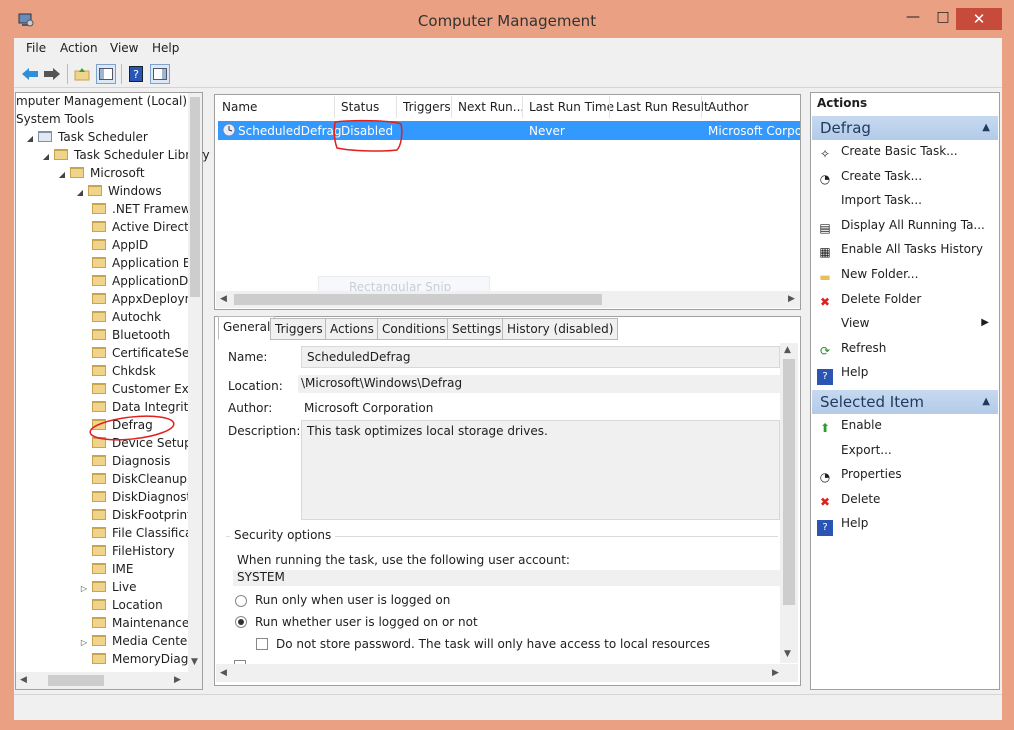 Image resolution: width=1014 pixels, height=730 pixels. Describe the element at coordinates (906, 323) in the screenshot. I see `action-item: View ▶` at that location.